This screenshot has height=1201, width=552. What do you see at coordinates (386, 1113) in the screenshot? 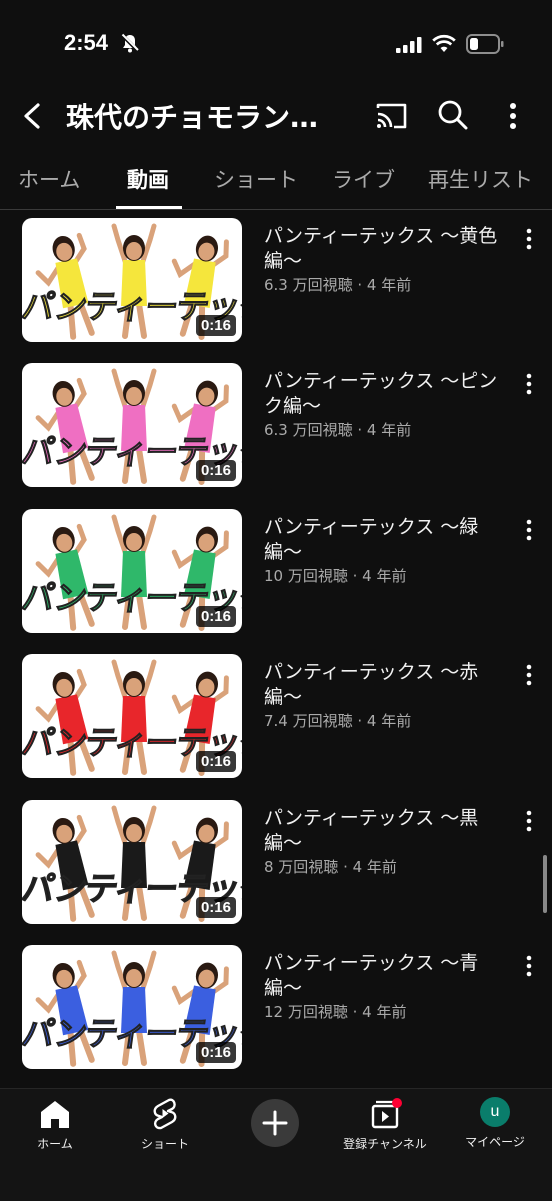
I see `subscriptions-icon` at bounding box center [386, 1113].